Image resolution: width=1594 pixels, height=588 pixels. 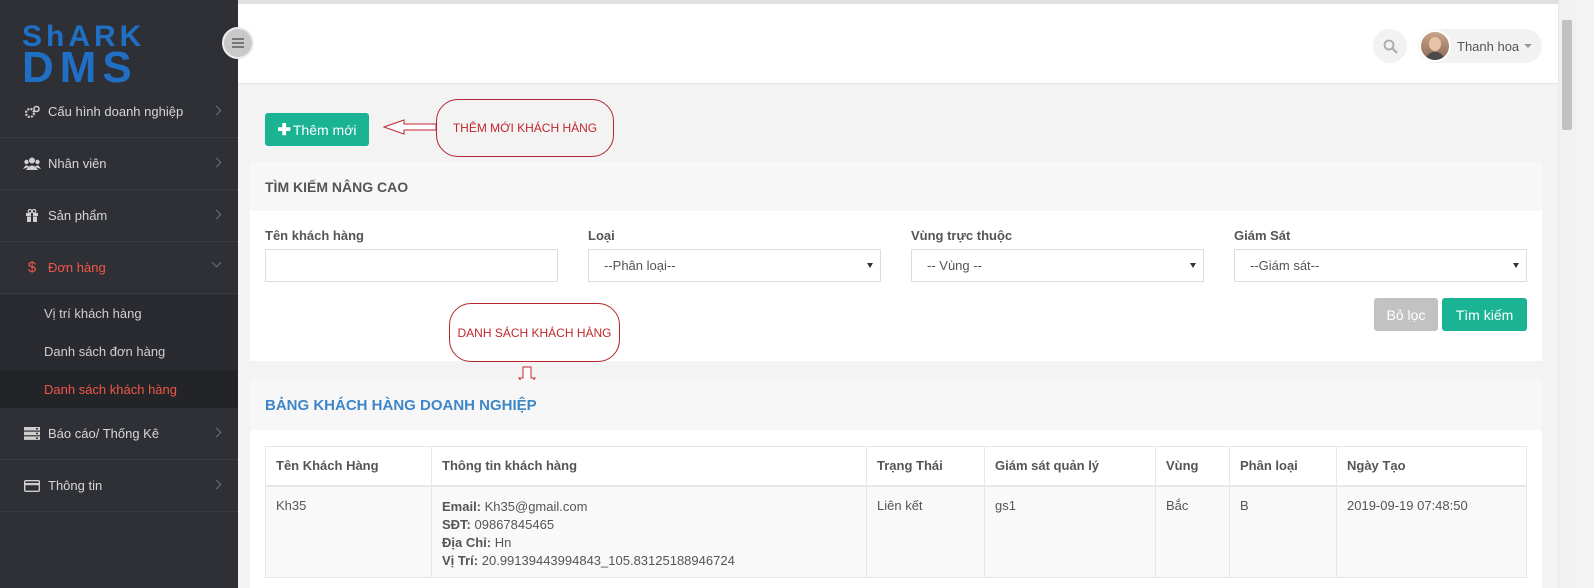 What do you see at coordinates (216, 262) in the screenshot?
I see `chevron-down-icon` at bounding box center [216, 262].